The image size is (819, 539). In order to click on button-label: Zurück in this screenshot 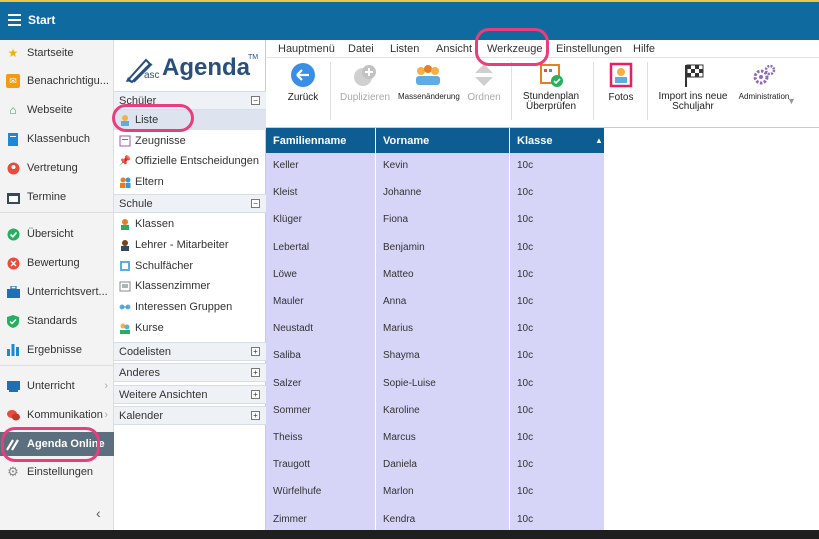, I will do `click(303, 97)`.